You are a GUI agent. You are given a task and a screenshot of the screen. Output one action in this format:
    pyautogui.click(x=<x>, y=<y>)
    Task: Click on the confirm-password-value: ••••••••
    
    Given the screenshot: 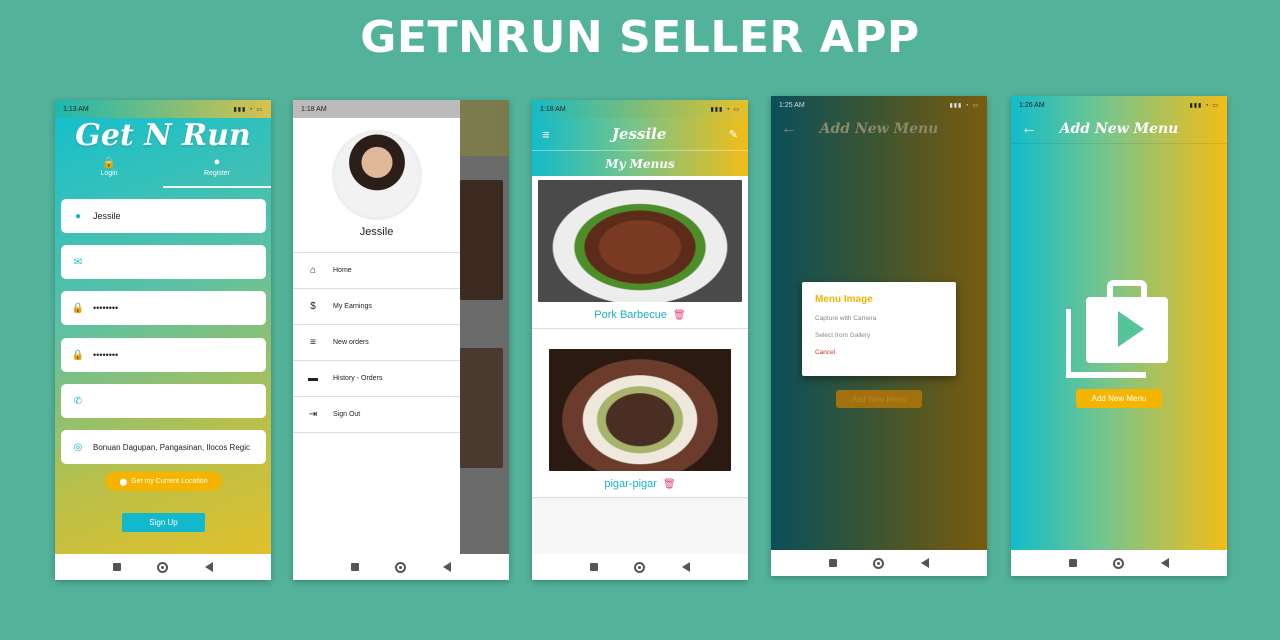 What is the action you would take?
    pyautogui.click(x=106, y=355)
    